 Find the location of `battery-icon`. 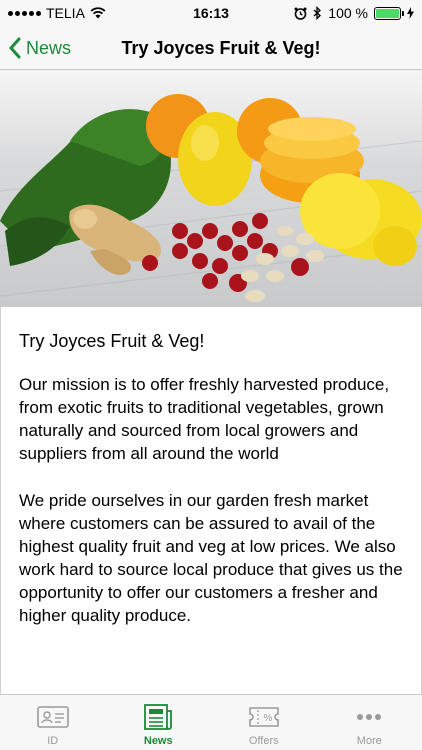

battery-icon is located at coordinates (389, 13).